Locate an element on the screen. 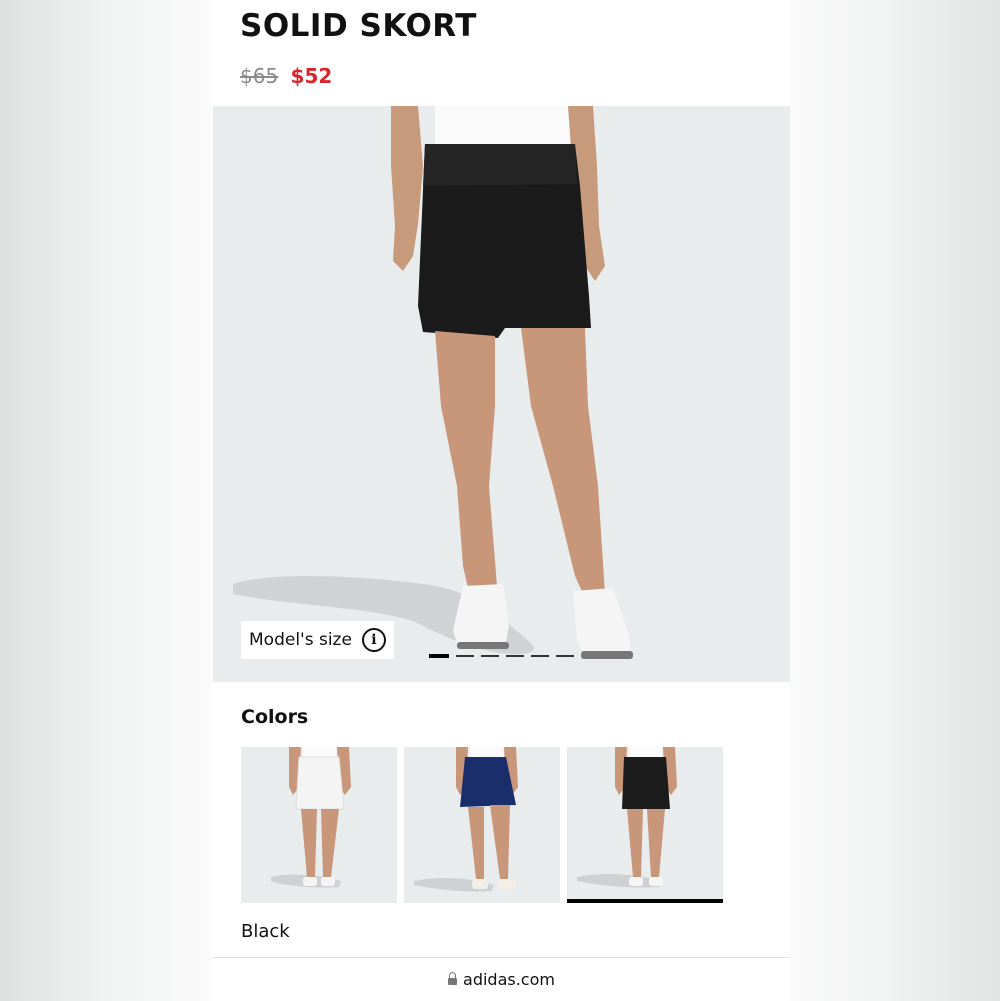  model-size-label: Model's size is located at coordinates (300, 640).